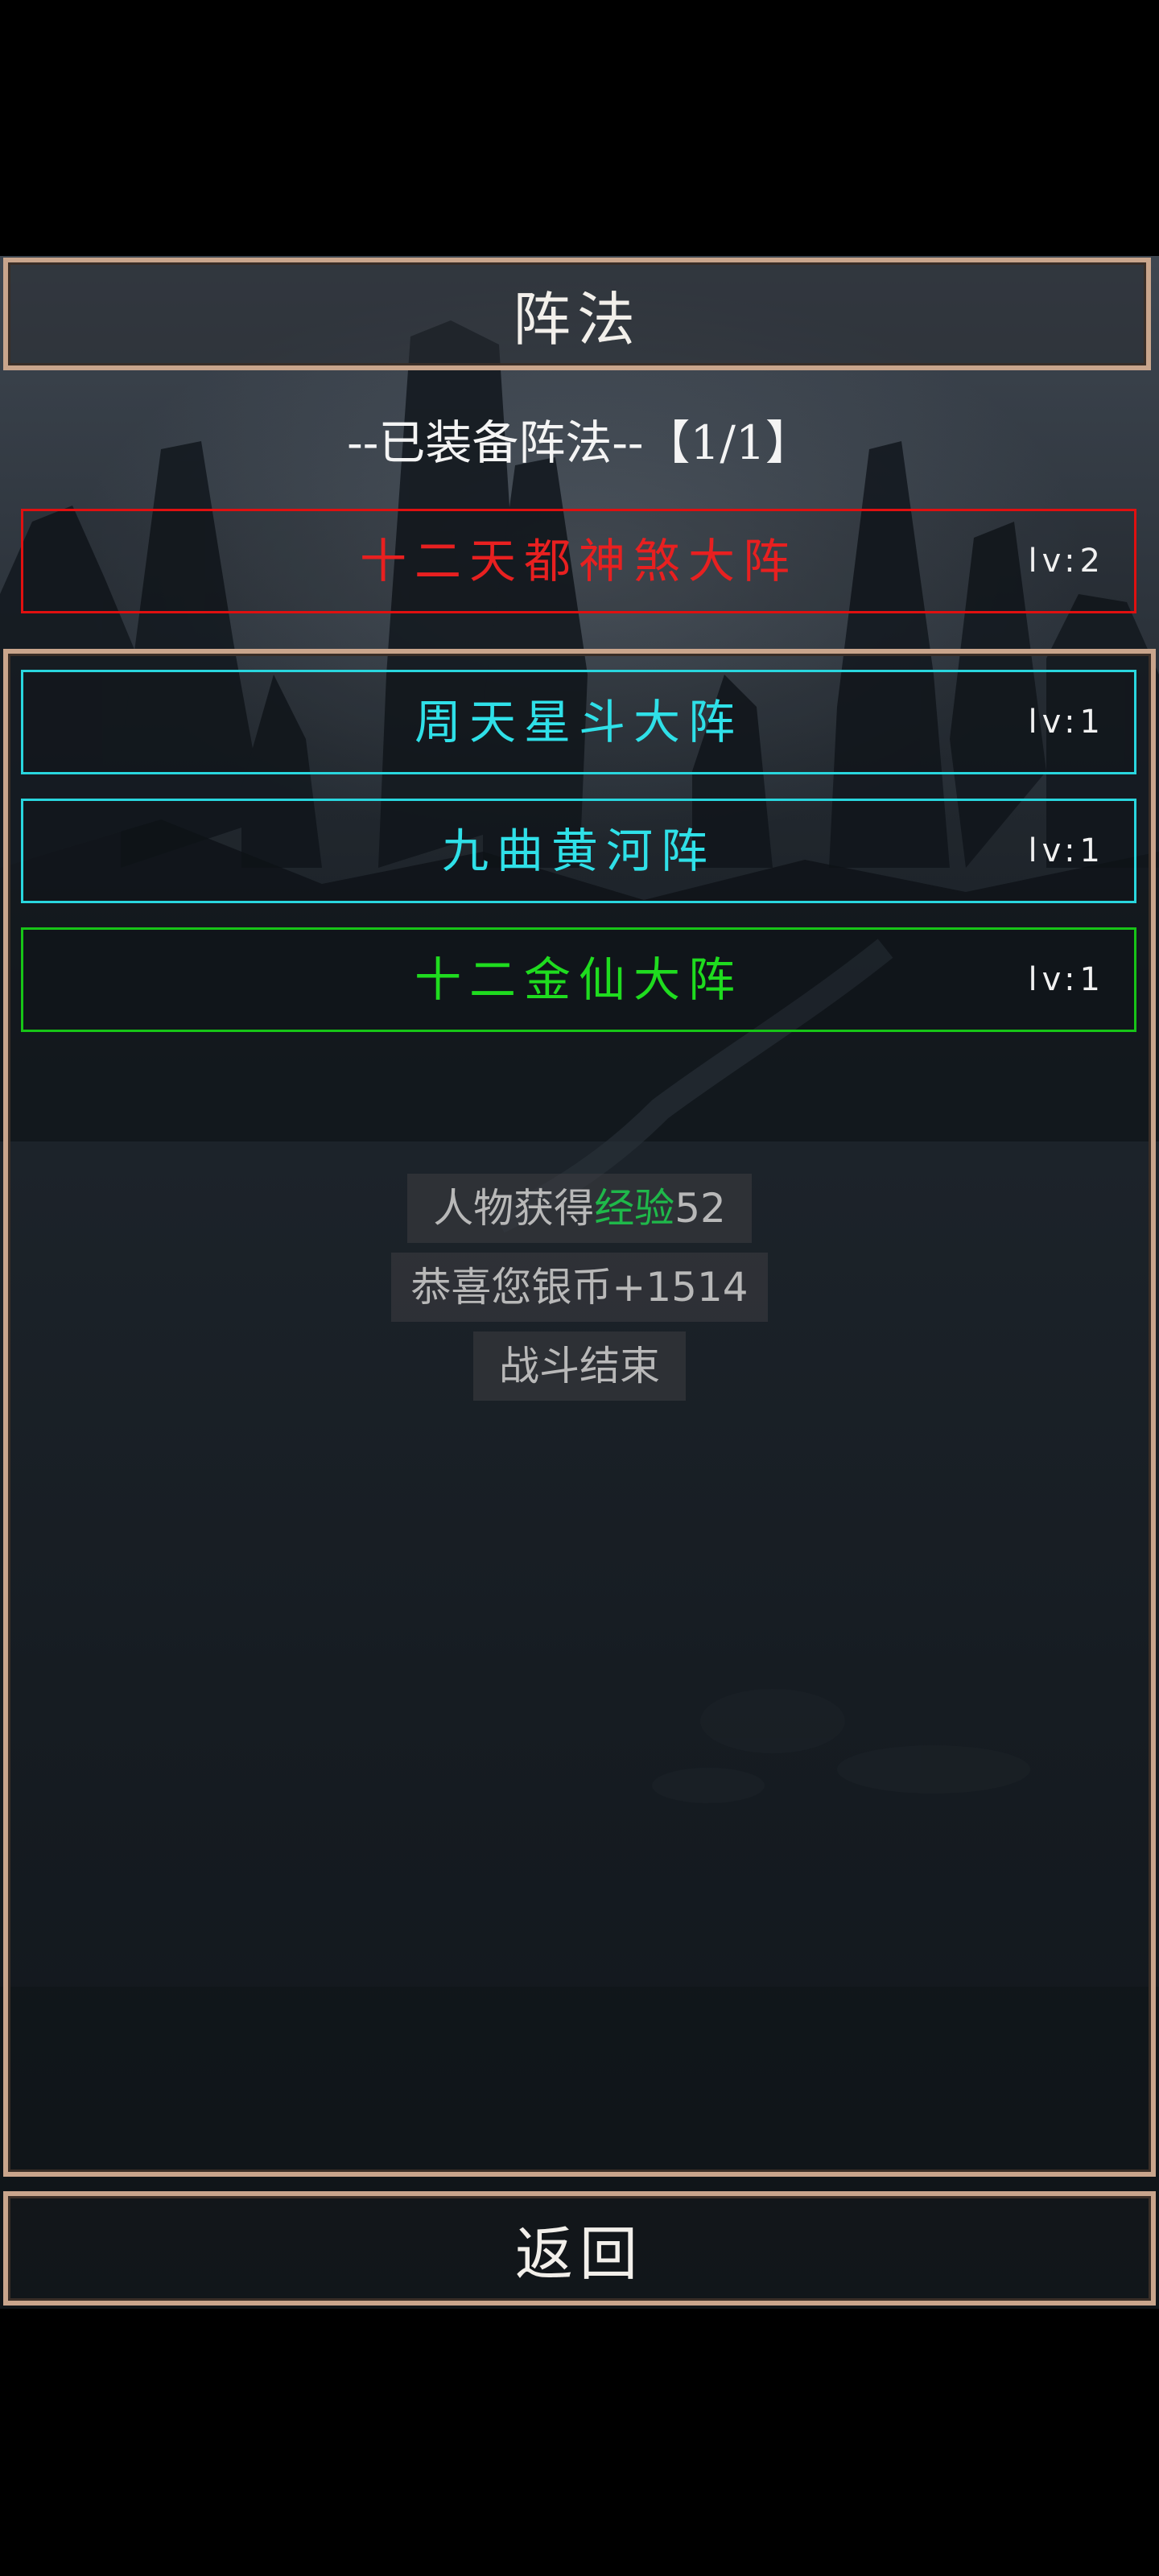 This screenshot has width=1159, height=2576. Describe the element at coordinates (579, 1287) in the screenshot. I see `silver-toast: 恭喜您银币+1514` at that location.